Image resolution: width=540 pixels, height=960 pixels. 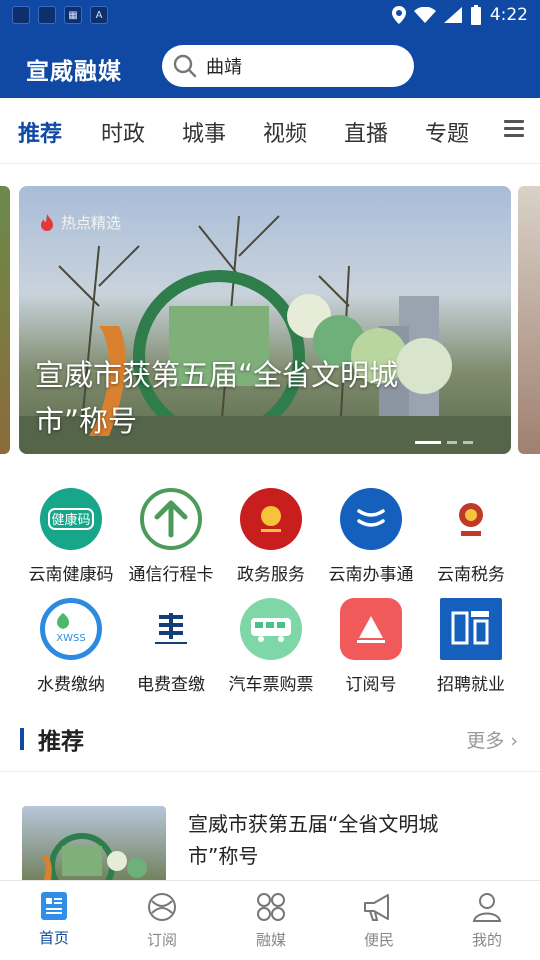 I want to click on svg-text: XWSS, so click(x=70, y=638).